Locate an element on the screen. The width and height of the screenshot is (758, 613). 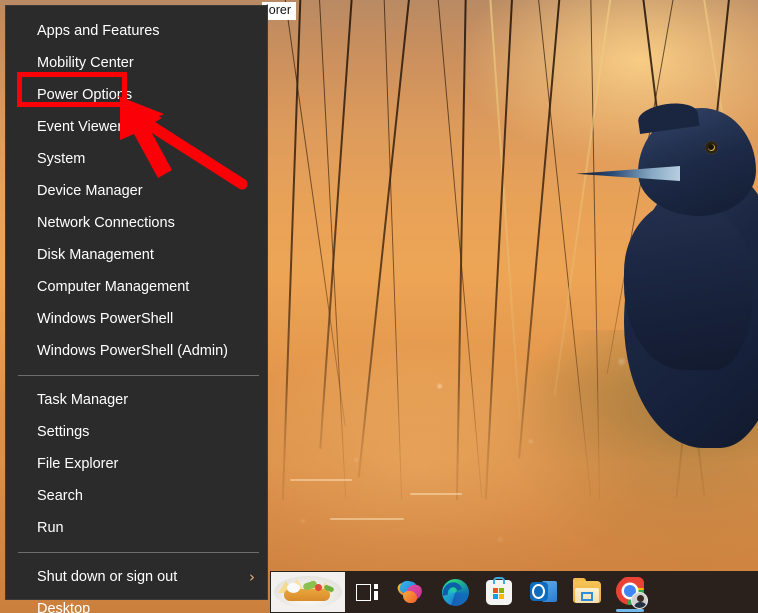
menu-item-task-manager: Task Manager is located at coordinates (136, 400).